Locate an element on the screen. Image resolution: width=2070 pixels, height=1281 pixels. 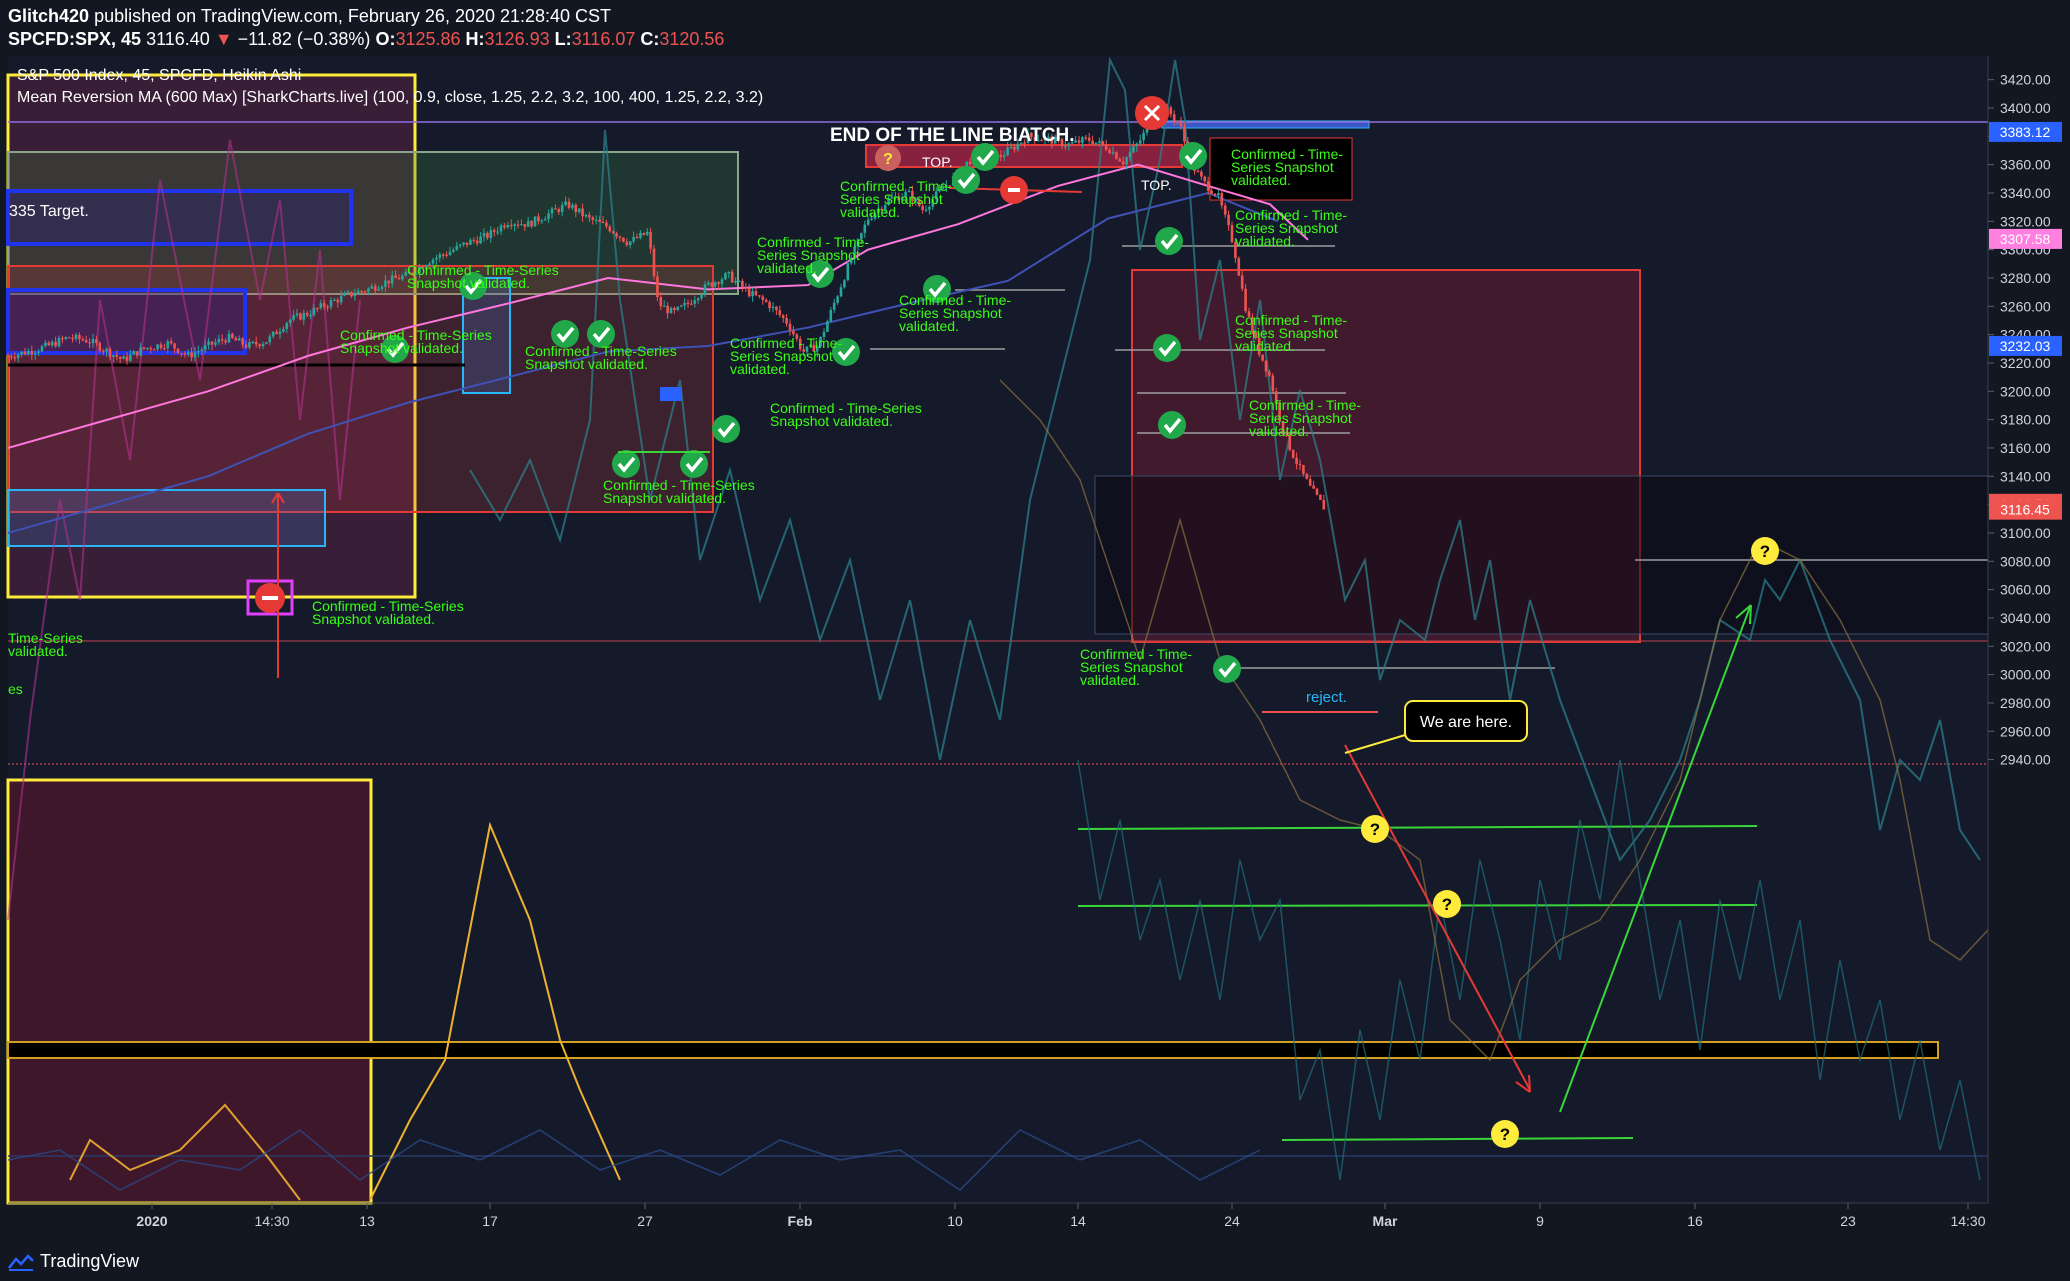
chart-footer: TradingView is located at coordinates (1035, 1262).